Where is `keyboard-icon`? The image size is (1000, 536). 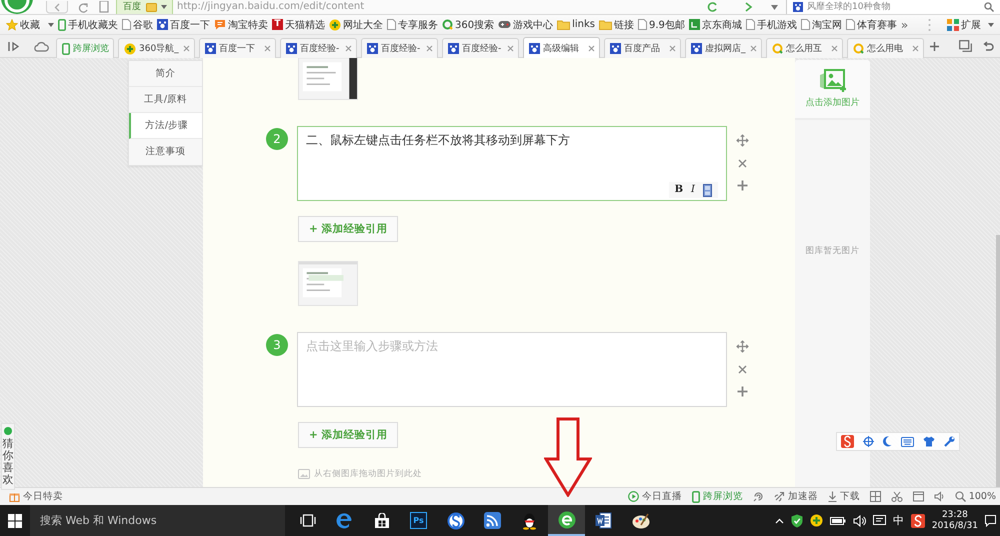
keyboard-icon is located at coordinates (907, 441).